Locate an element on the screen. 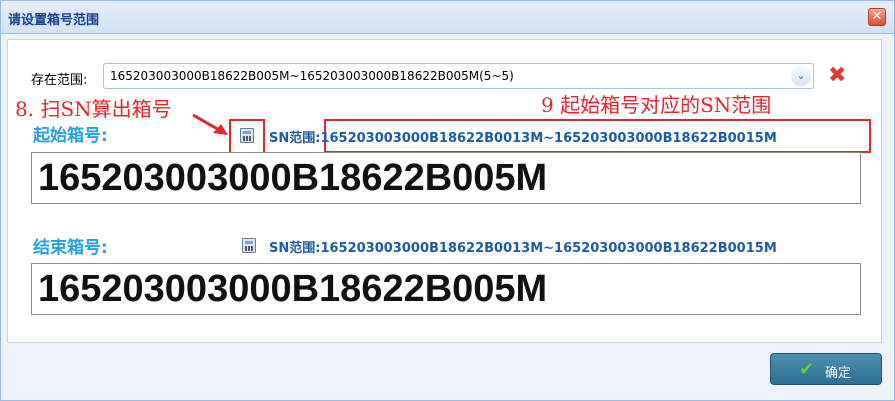  end-box-input: 165203003000B18622B005M is located at coordinates (446, 289).